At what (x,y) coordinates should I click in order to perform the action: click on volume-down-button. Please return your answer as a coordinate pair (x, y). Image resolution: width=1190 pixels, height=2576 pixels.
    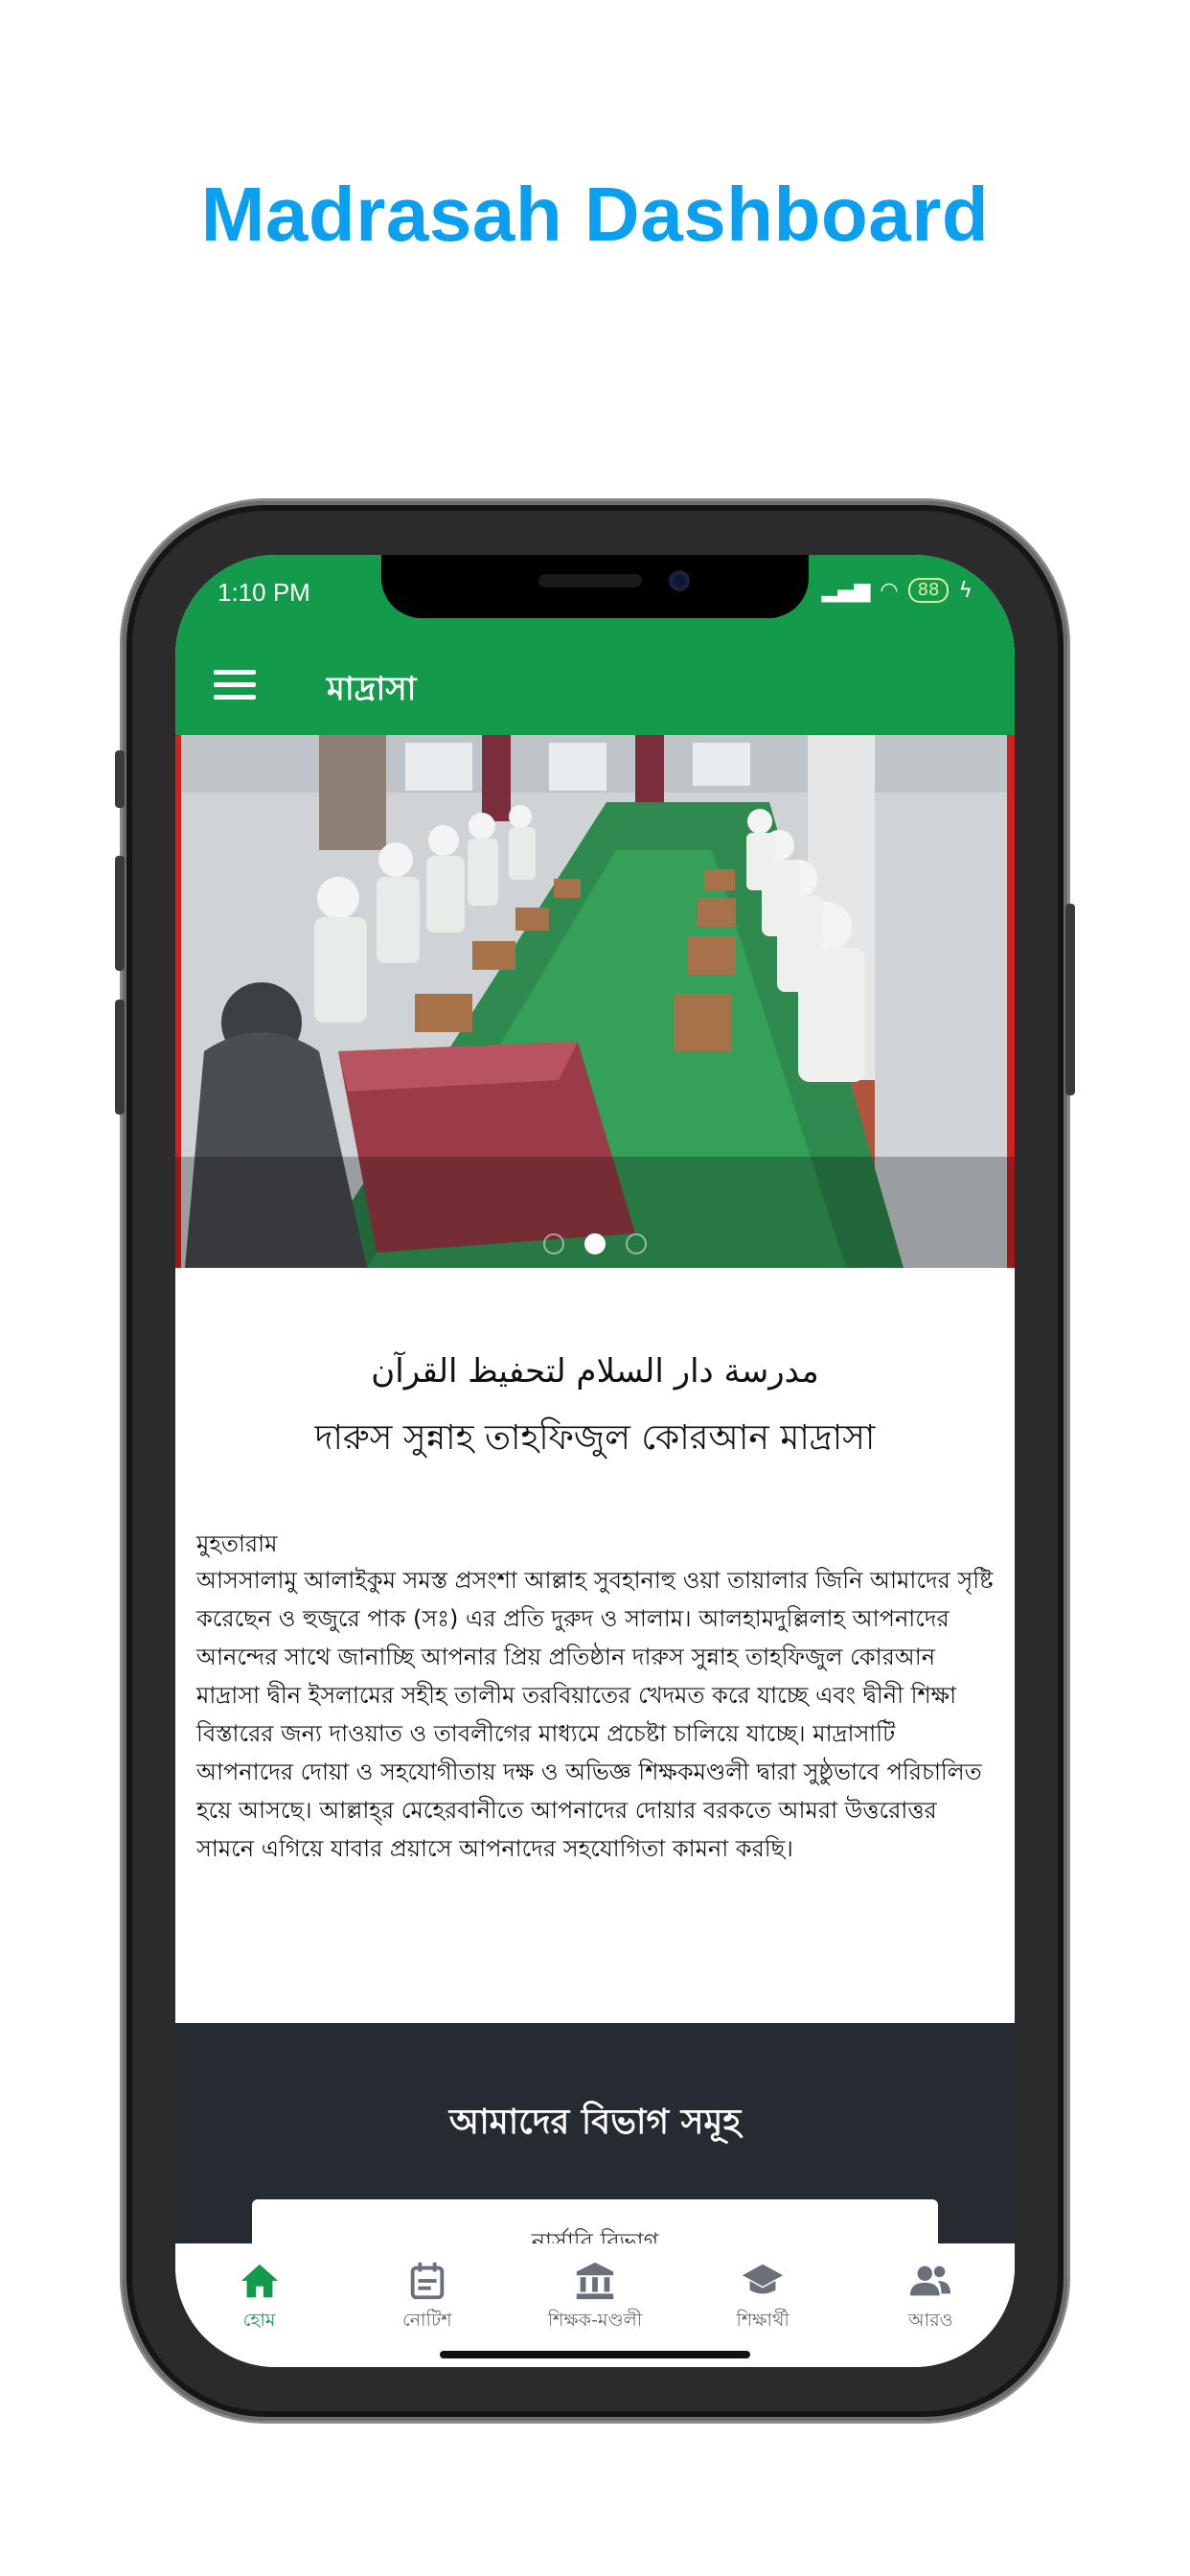
    Looking at the image, I should click on (120, 1057).